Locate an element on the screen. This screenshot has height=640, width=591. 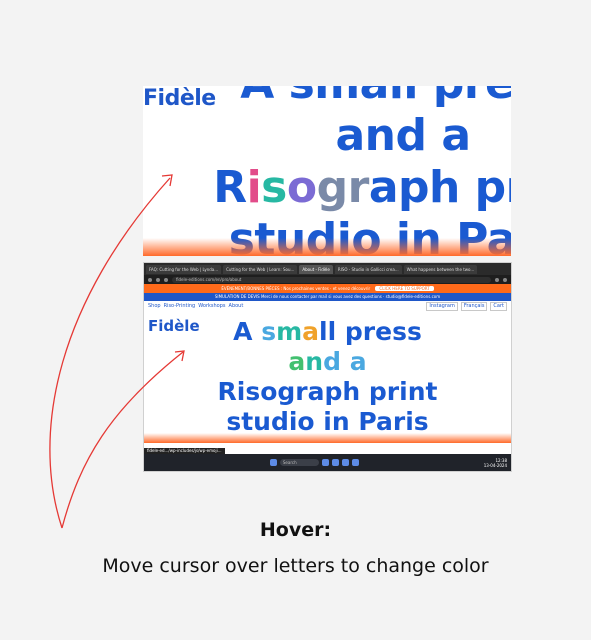
arrow-to-screenshot is located at coordinates (122, 440).